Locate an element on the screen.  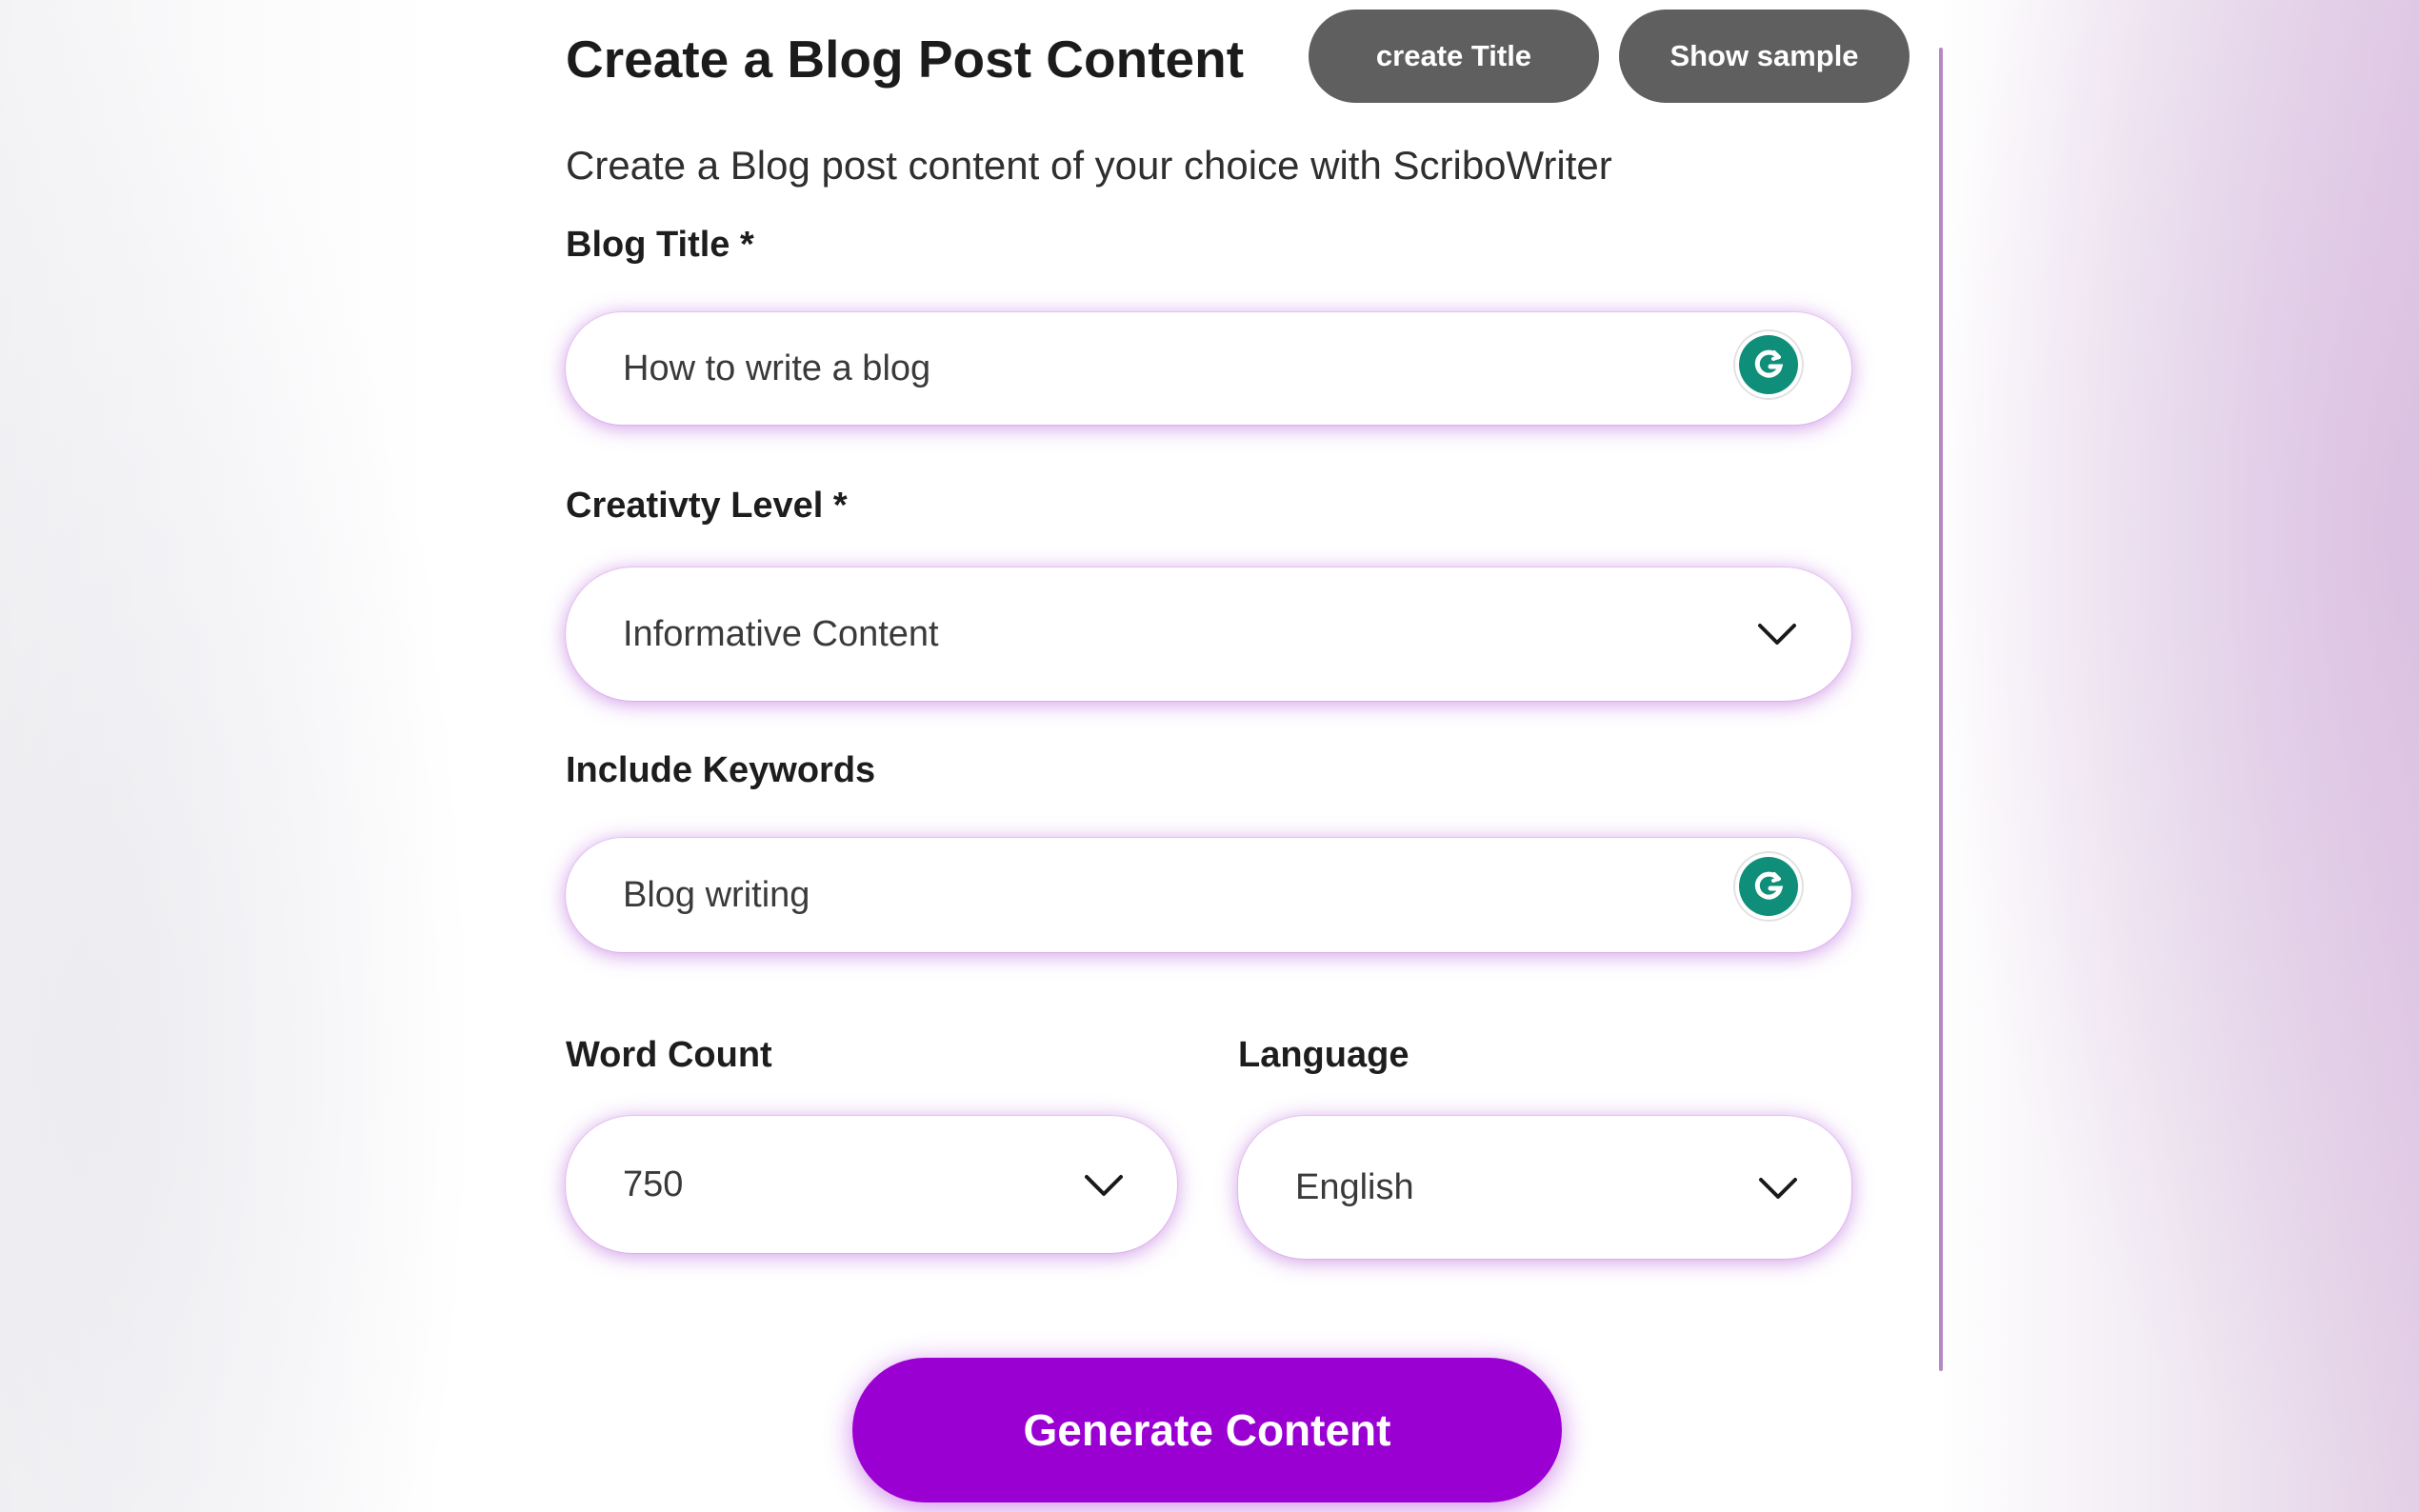
language-select: English is located at coordinates (1544, 1187).